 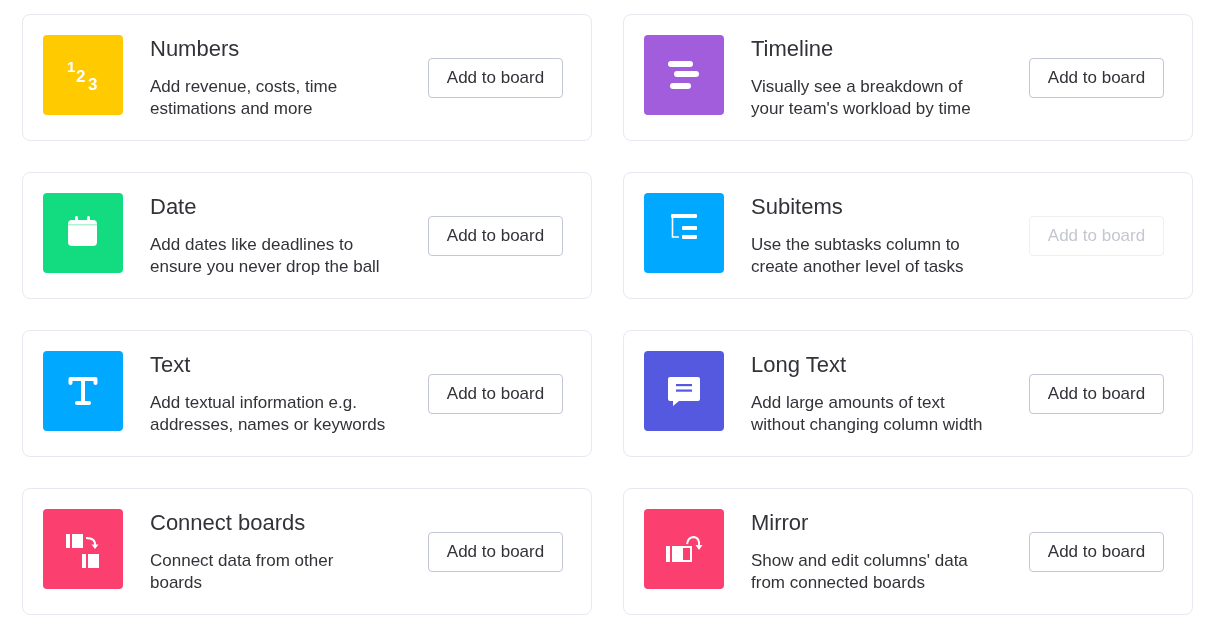 What do you see at coordinates (860, 572) in the screenshot?
I see `column-description: Show and edit columns' data from connected boards` at bounding box center [860, 572].